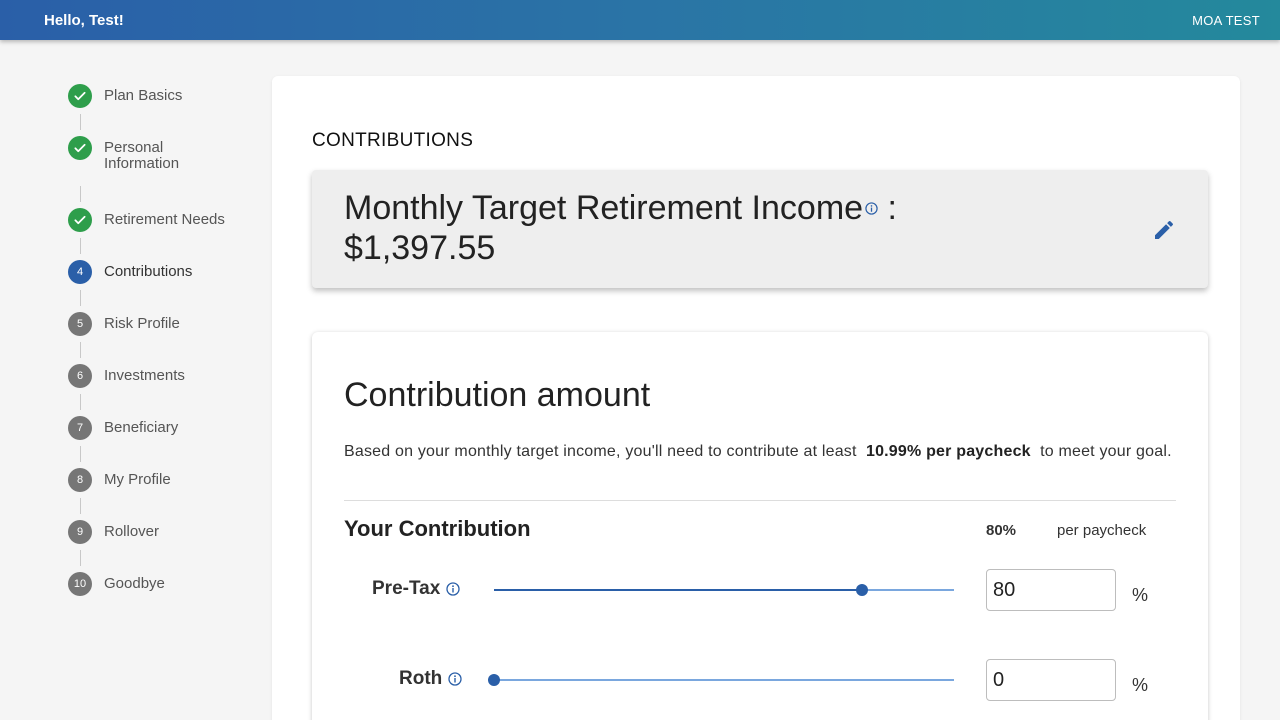 The height and width of the screenshot is (720, 1280). I want to click on step-label: Investments, so click(144, 375).